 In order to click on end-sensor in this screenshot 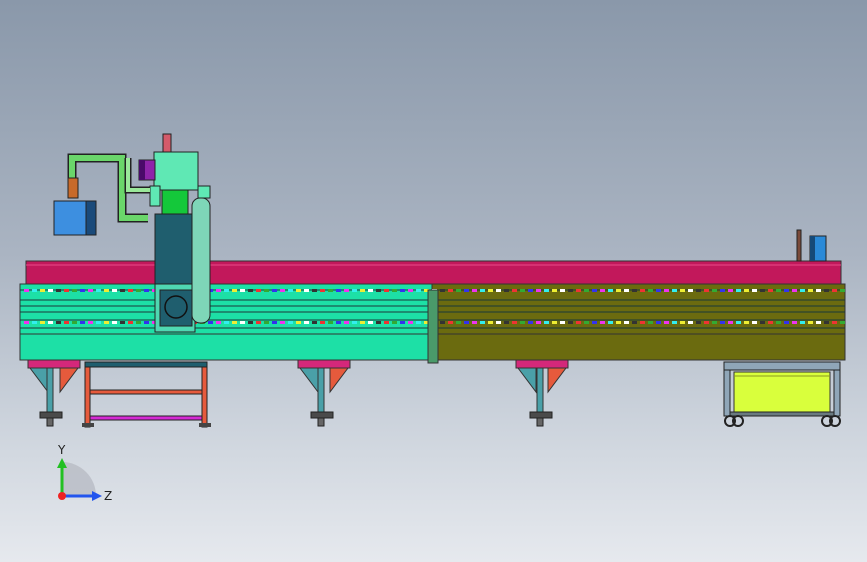, I will do `click(811, 245)`.